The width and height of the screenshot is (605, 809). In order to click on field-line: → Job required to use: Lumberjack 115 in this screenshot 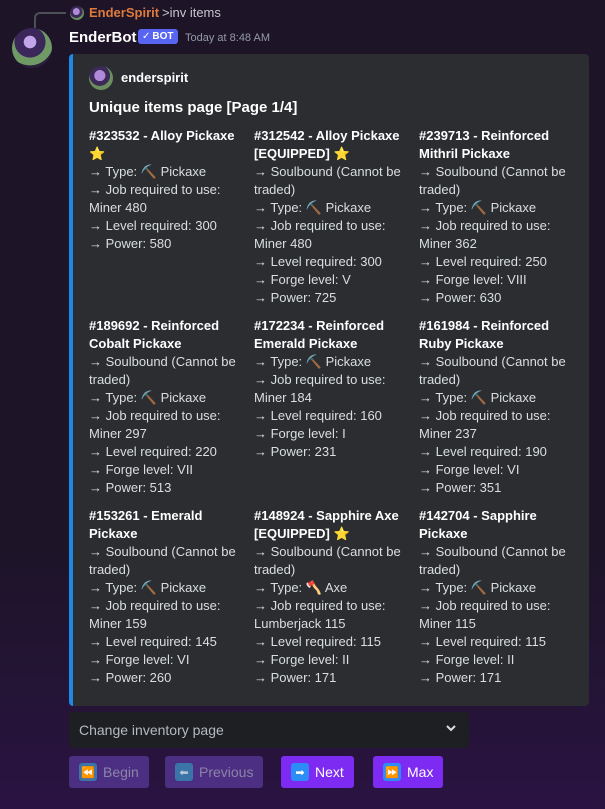, I will do `click(320, 614)`.